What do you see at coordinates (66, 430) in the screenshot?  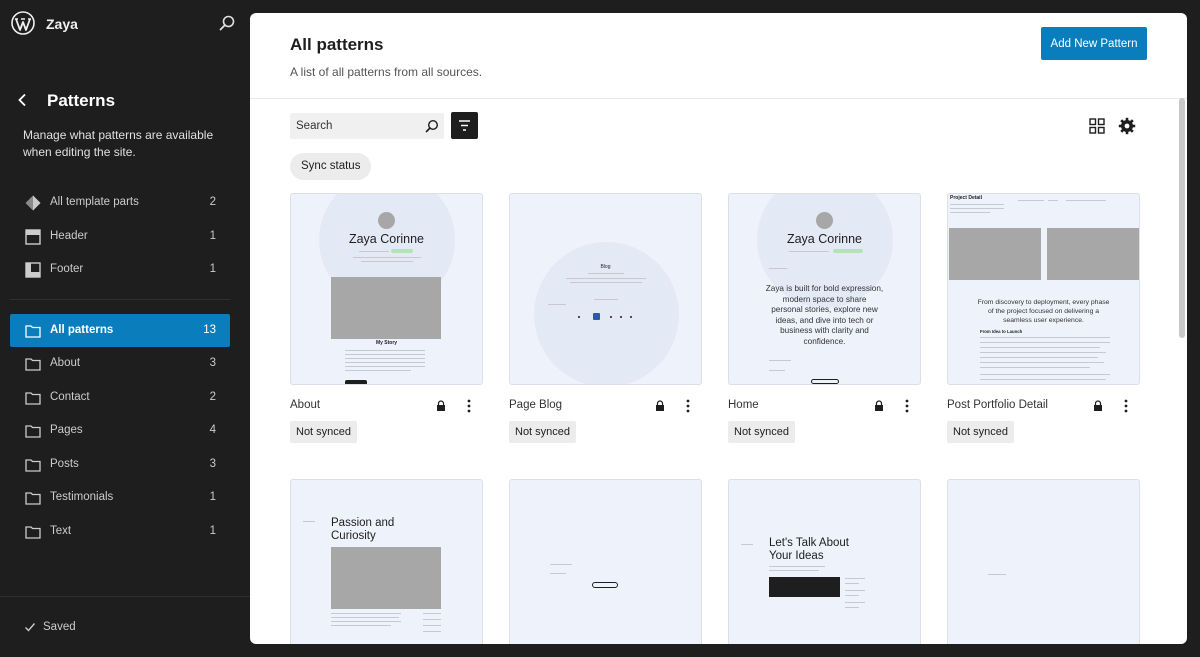 I see `sidebar-item-label: Pages` at bounding box center [66, 430].